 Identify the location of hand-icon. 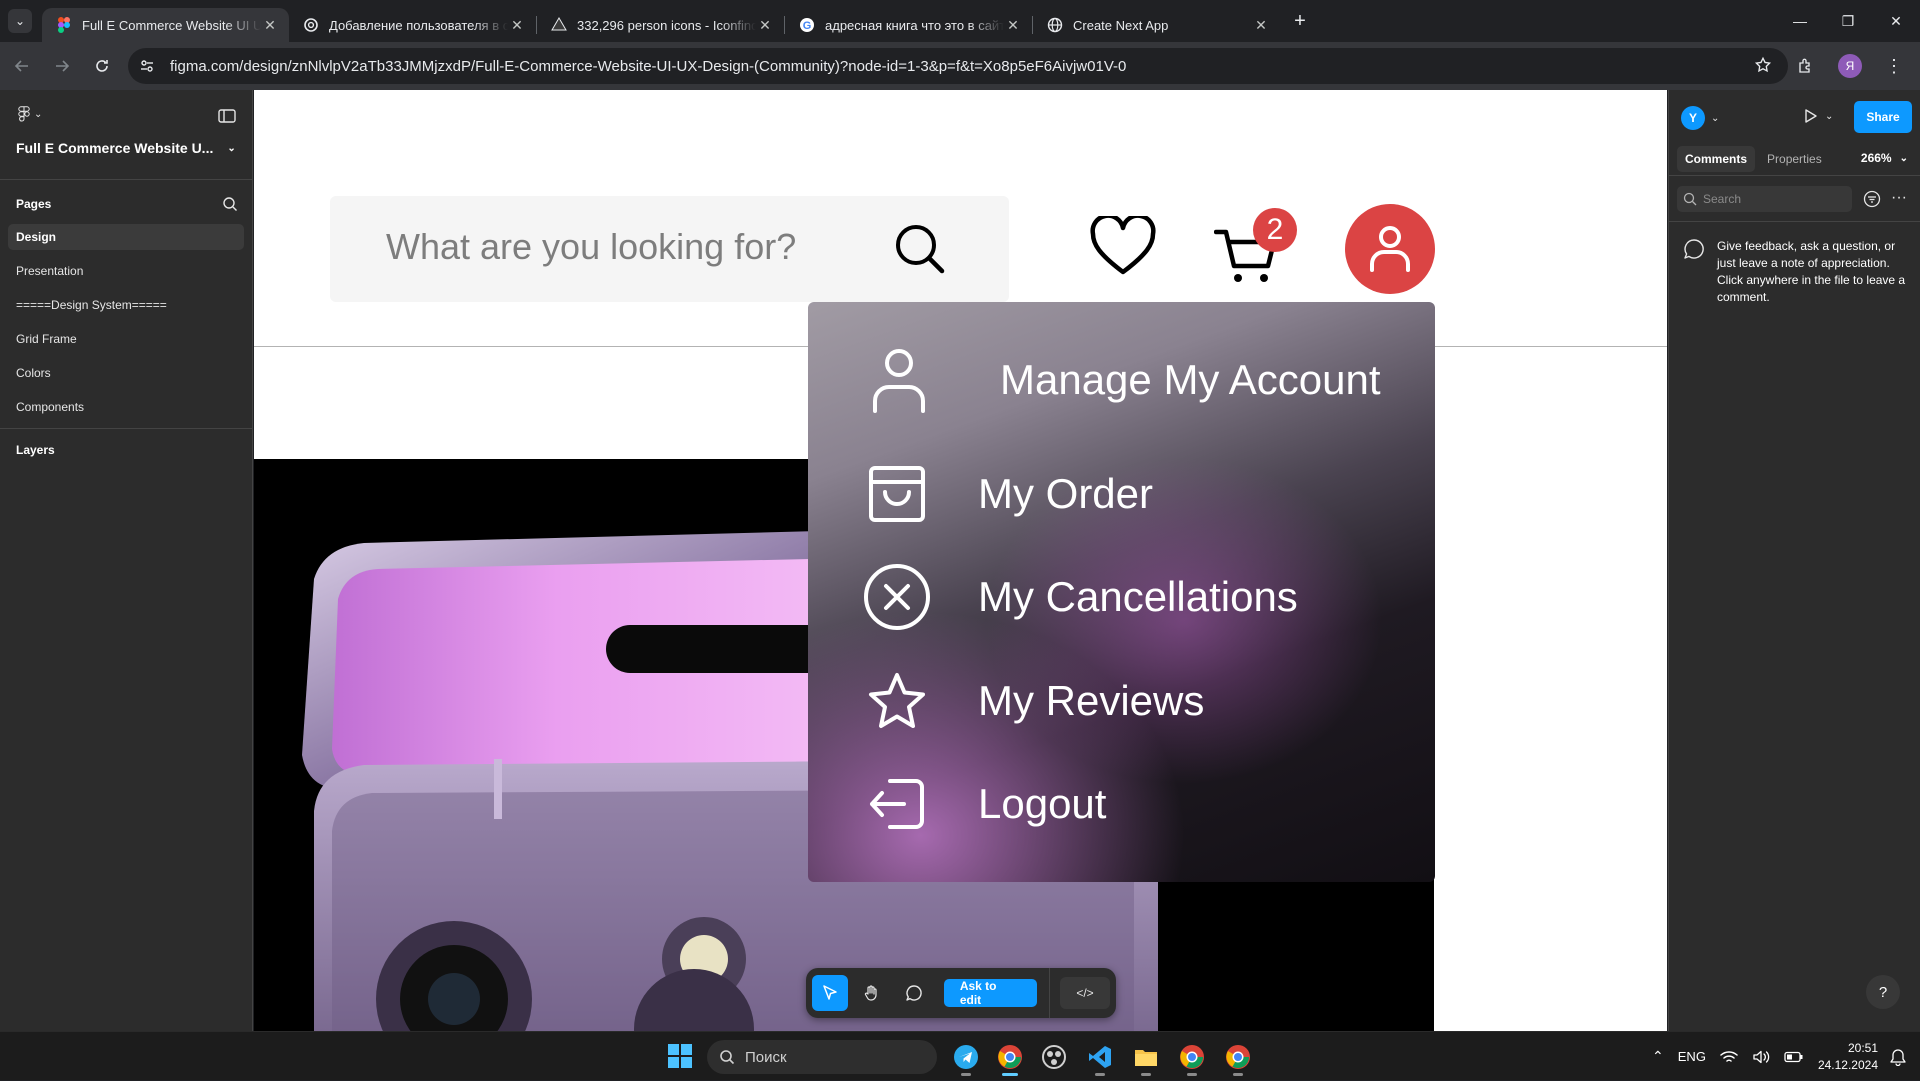
(870, 993).